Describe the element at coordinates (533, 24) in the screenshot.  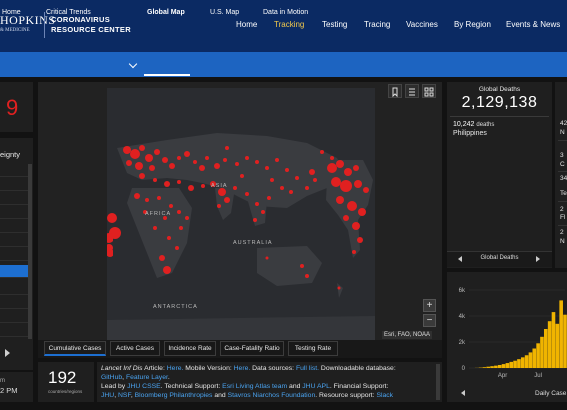
I see `nav-events-news: Events & News` at that location.